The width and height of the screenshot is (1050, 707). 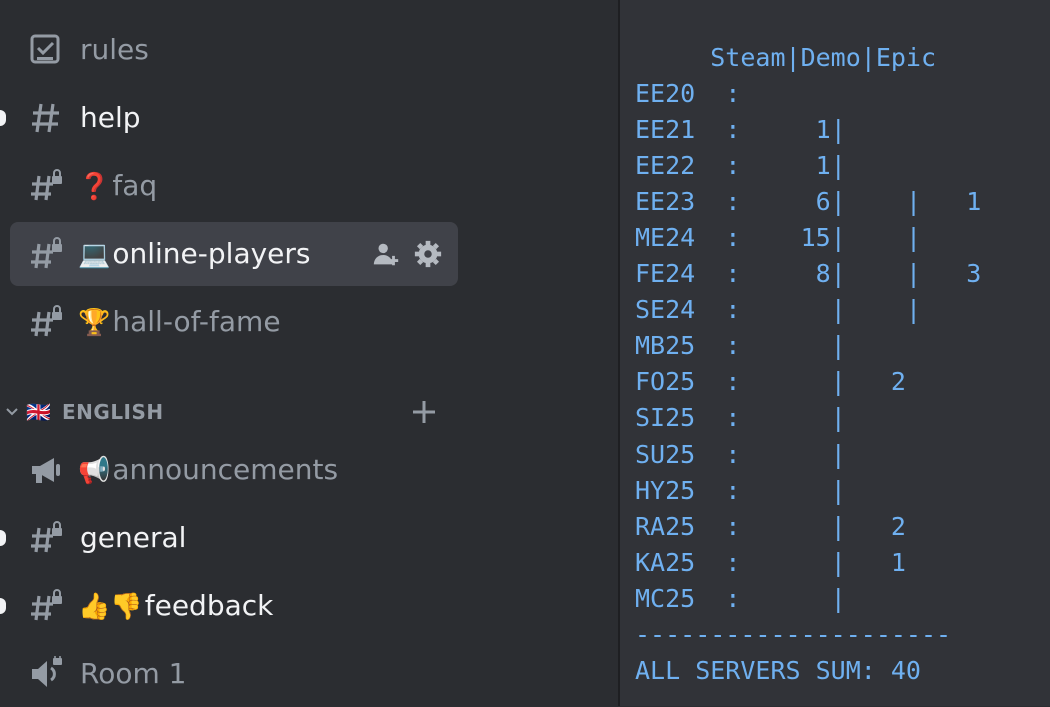 What do you see at coordinates (133, 537) in the screenshot?
I see `channel-name: general` at bounding box center [133, 537].